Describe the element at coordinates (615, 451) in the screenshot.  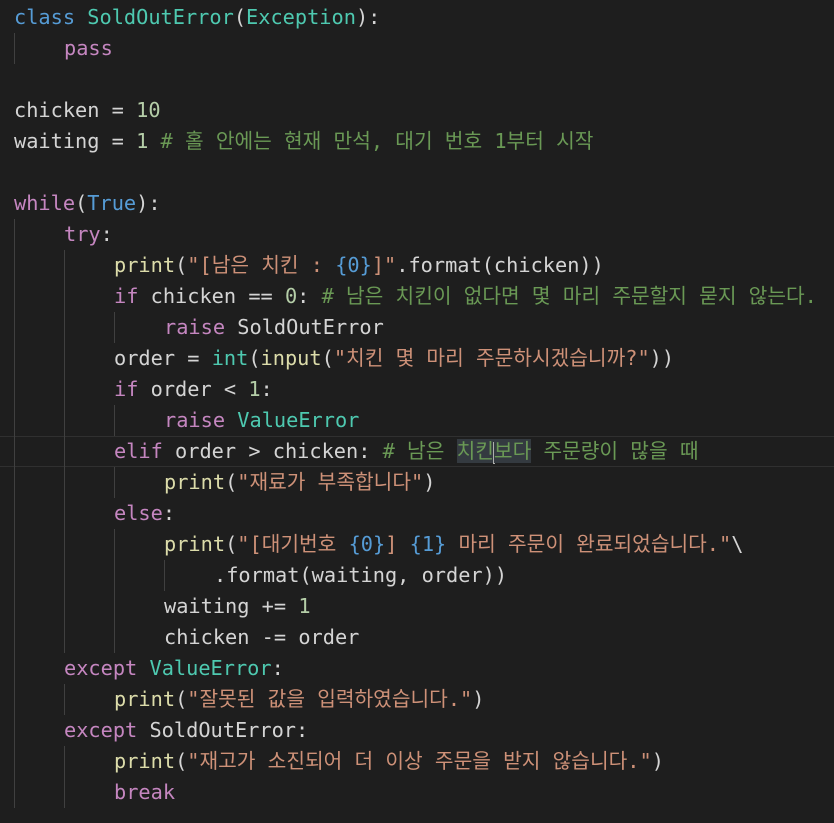
I see `code-token: 주문량이 많을 때` at that location.